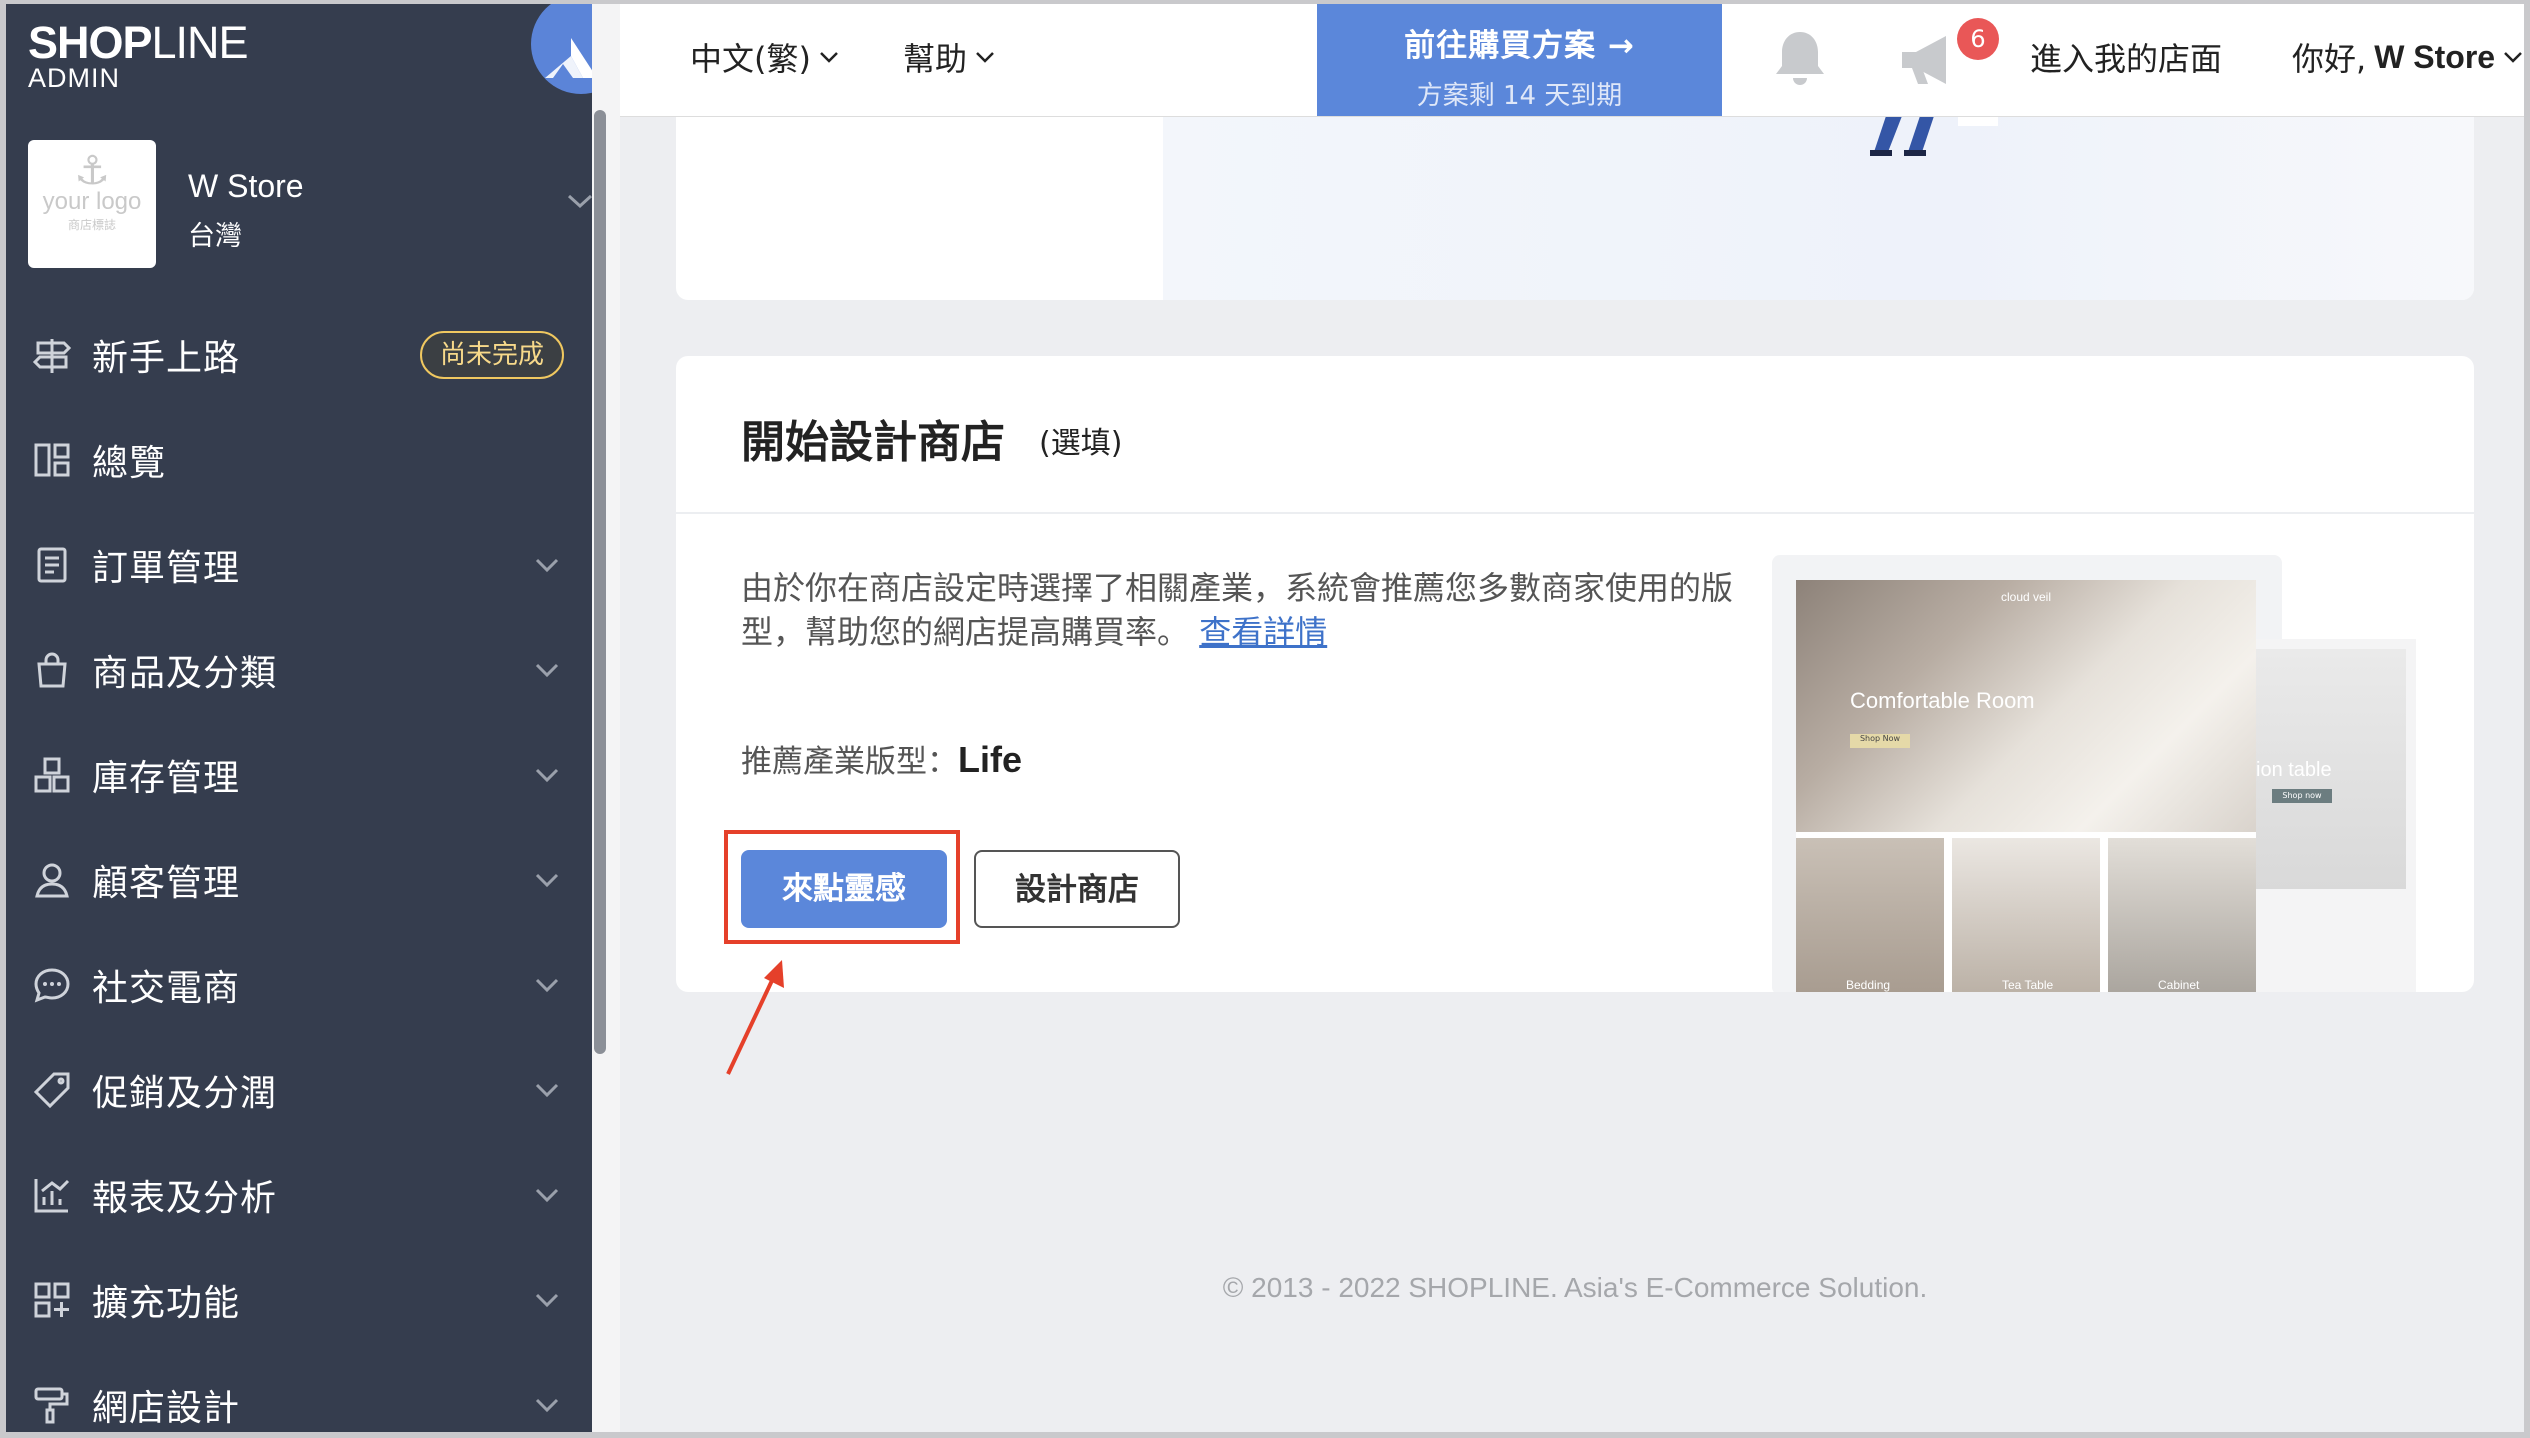 The image size is (2530, 1438). I want to click on template-preview-mobile: ion table Shop now, so click(2336, 815).